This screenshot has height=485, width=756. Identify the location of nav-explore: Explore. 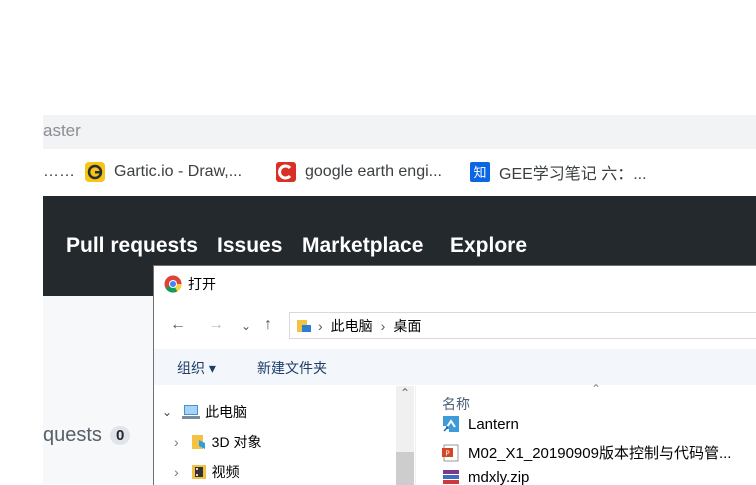
(488, 246).